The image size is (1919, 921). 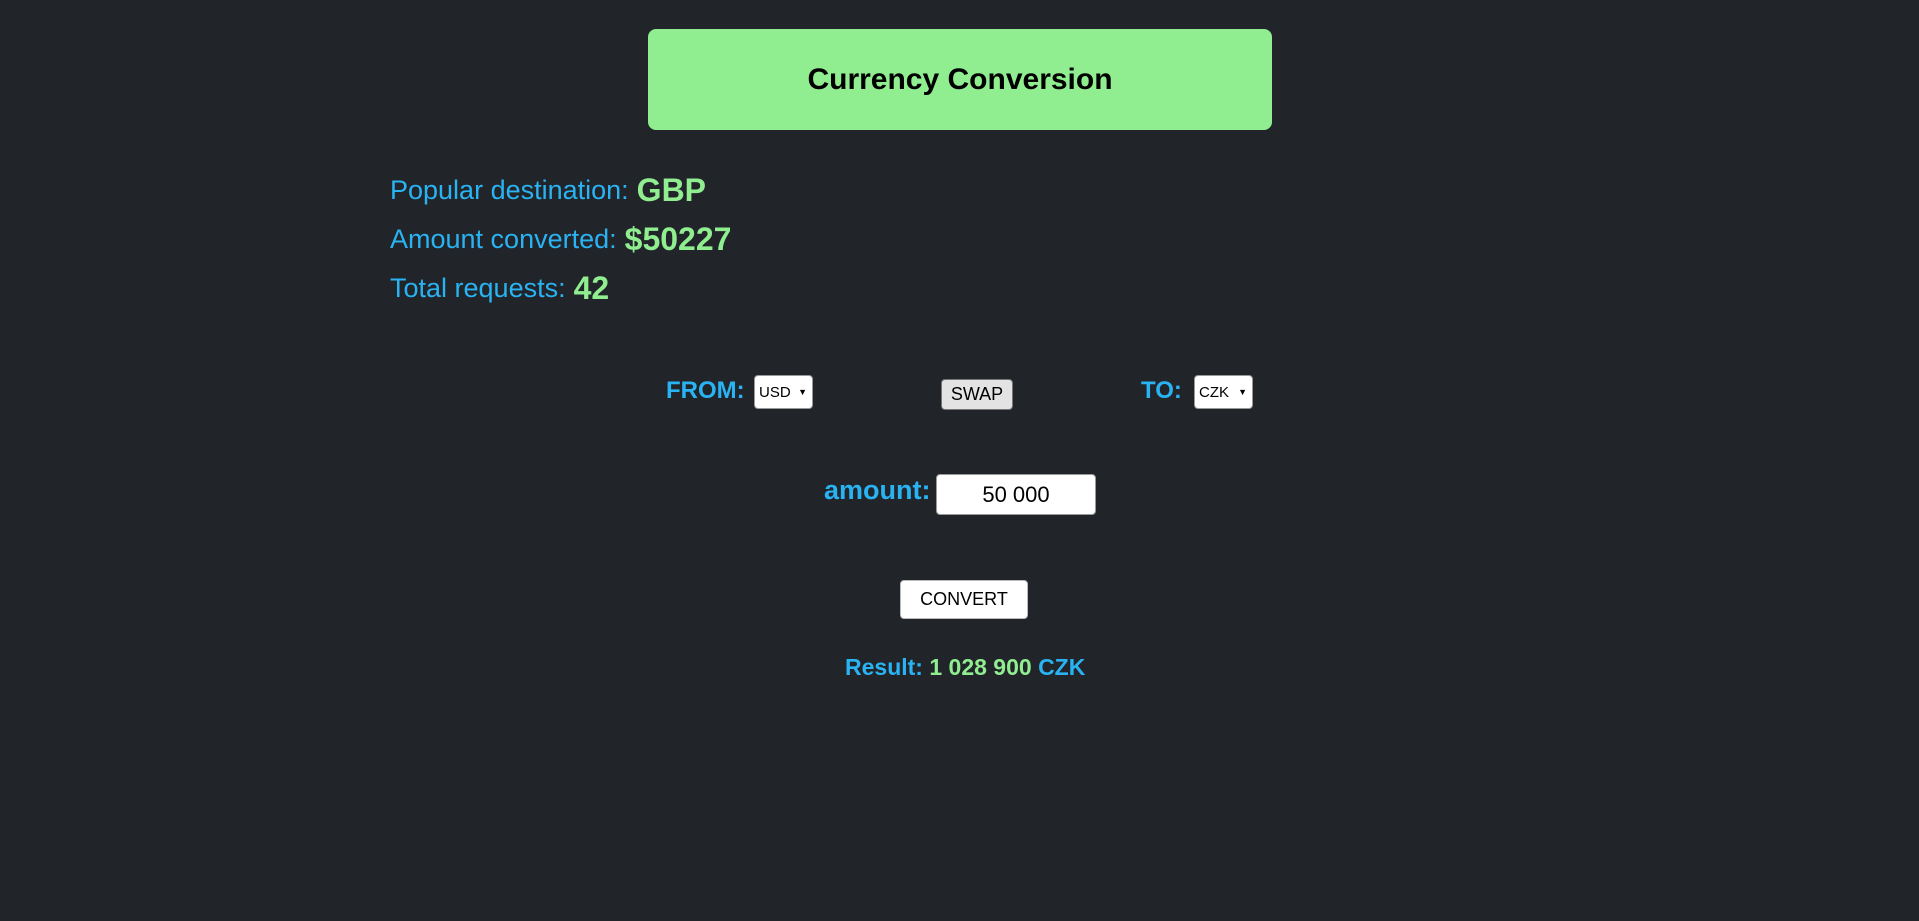 I want to click on header-banner: Currency Conversion, so click(x=960, y=79).